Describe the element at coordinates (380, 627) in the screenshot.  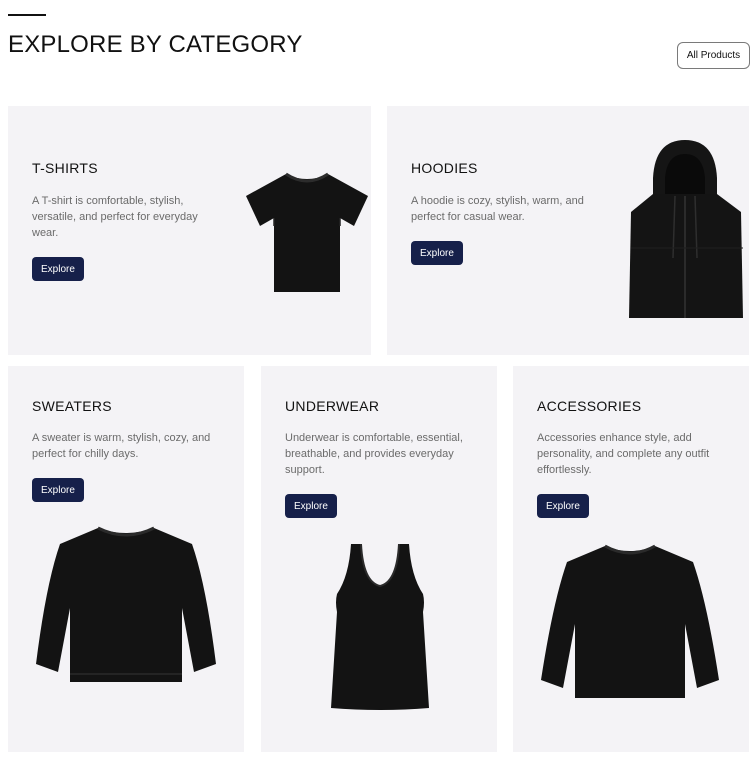
I see `tank-top-image` at that location.